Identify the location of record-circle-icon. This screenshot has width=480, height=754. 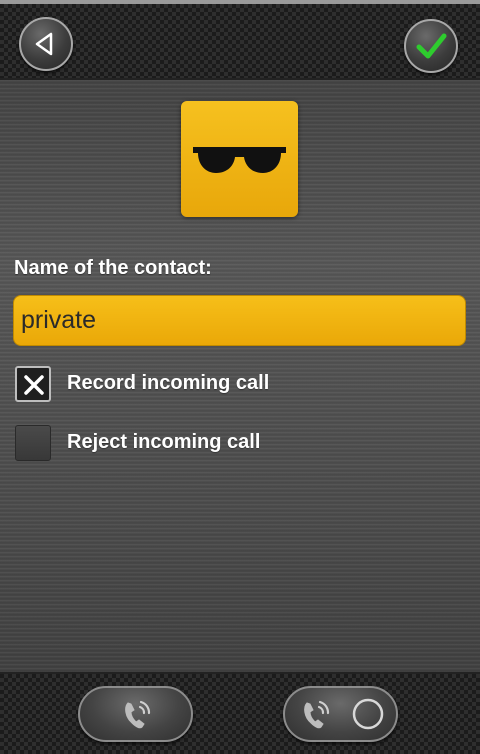
(368, 714).